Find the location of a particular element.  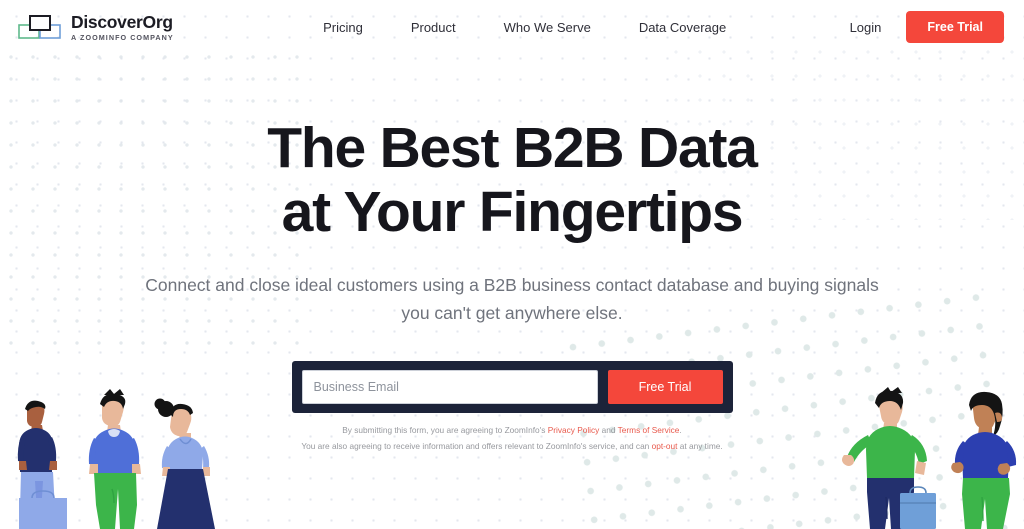

brand-tagline: A ZOOMINFO COMPANY is located at coordinates (122, 37).